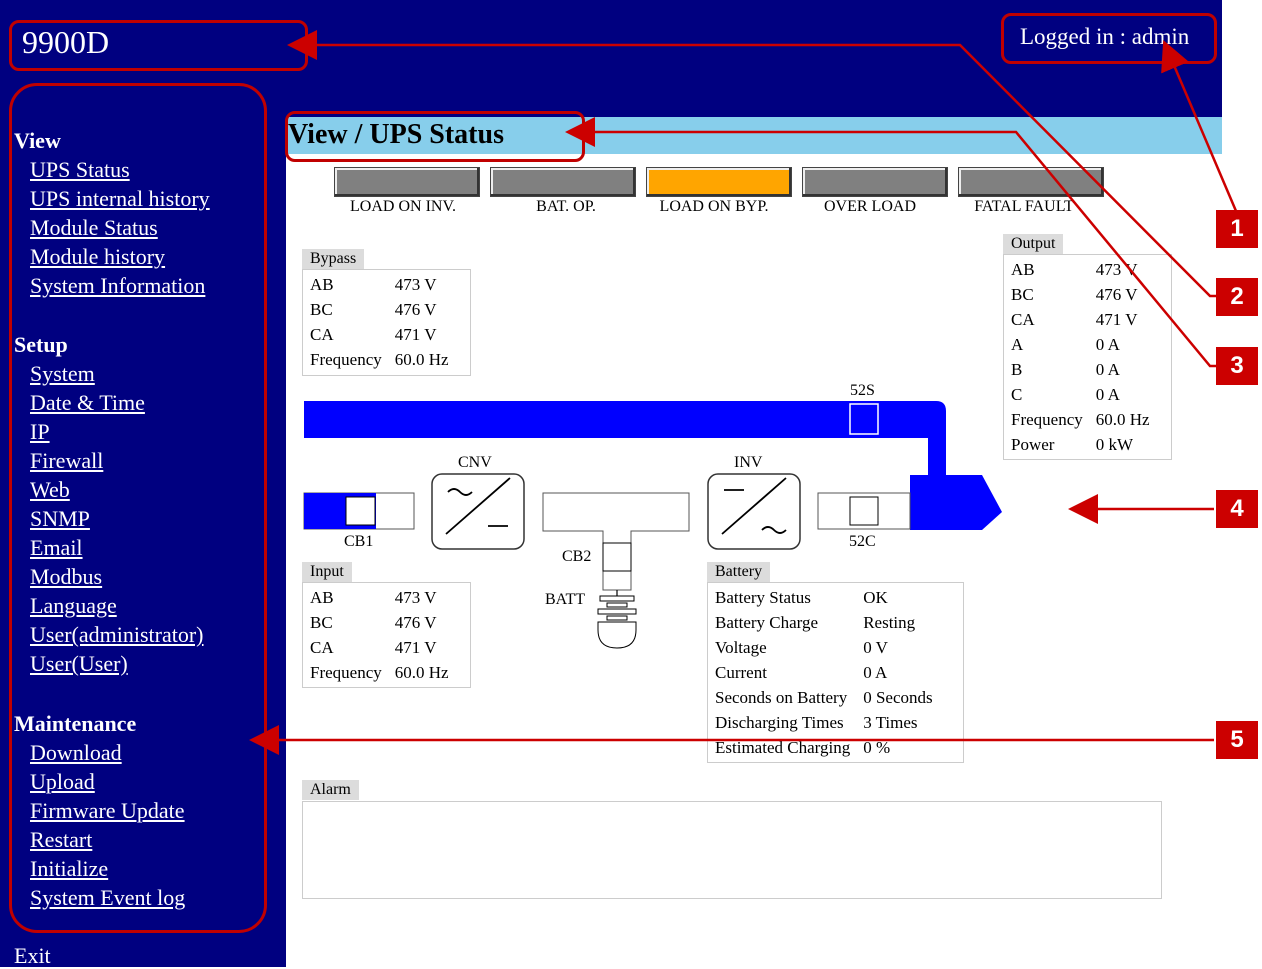  What do you see at coordinates (763, 597) in the screenshot?
I see `battery-label: Battery Status` at bounding box center [763, 597].